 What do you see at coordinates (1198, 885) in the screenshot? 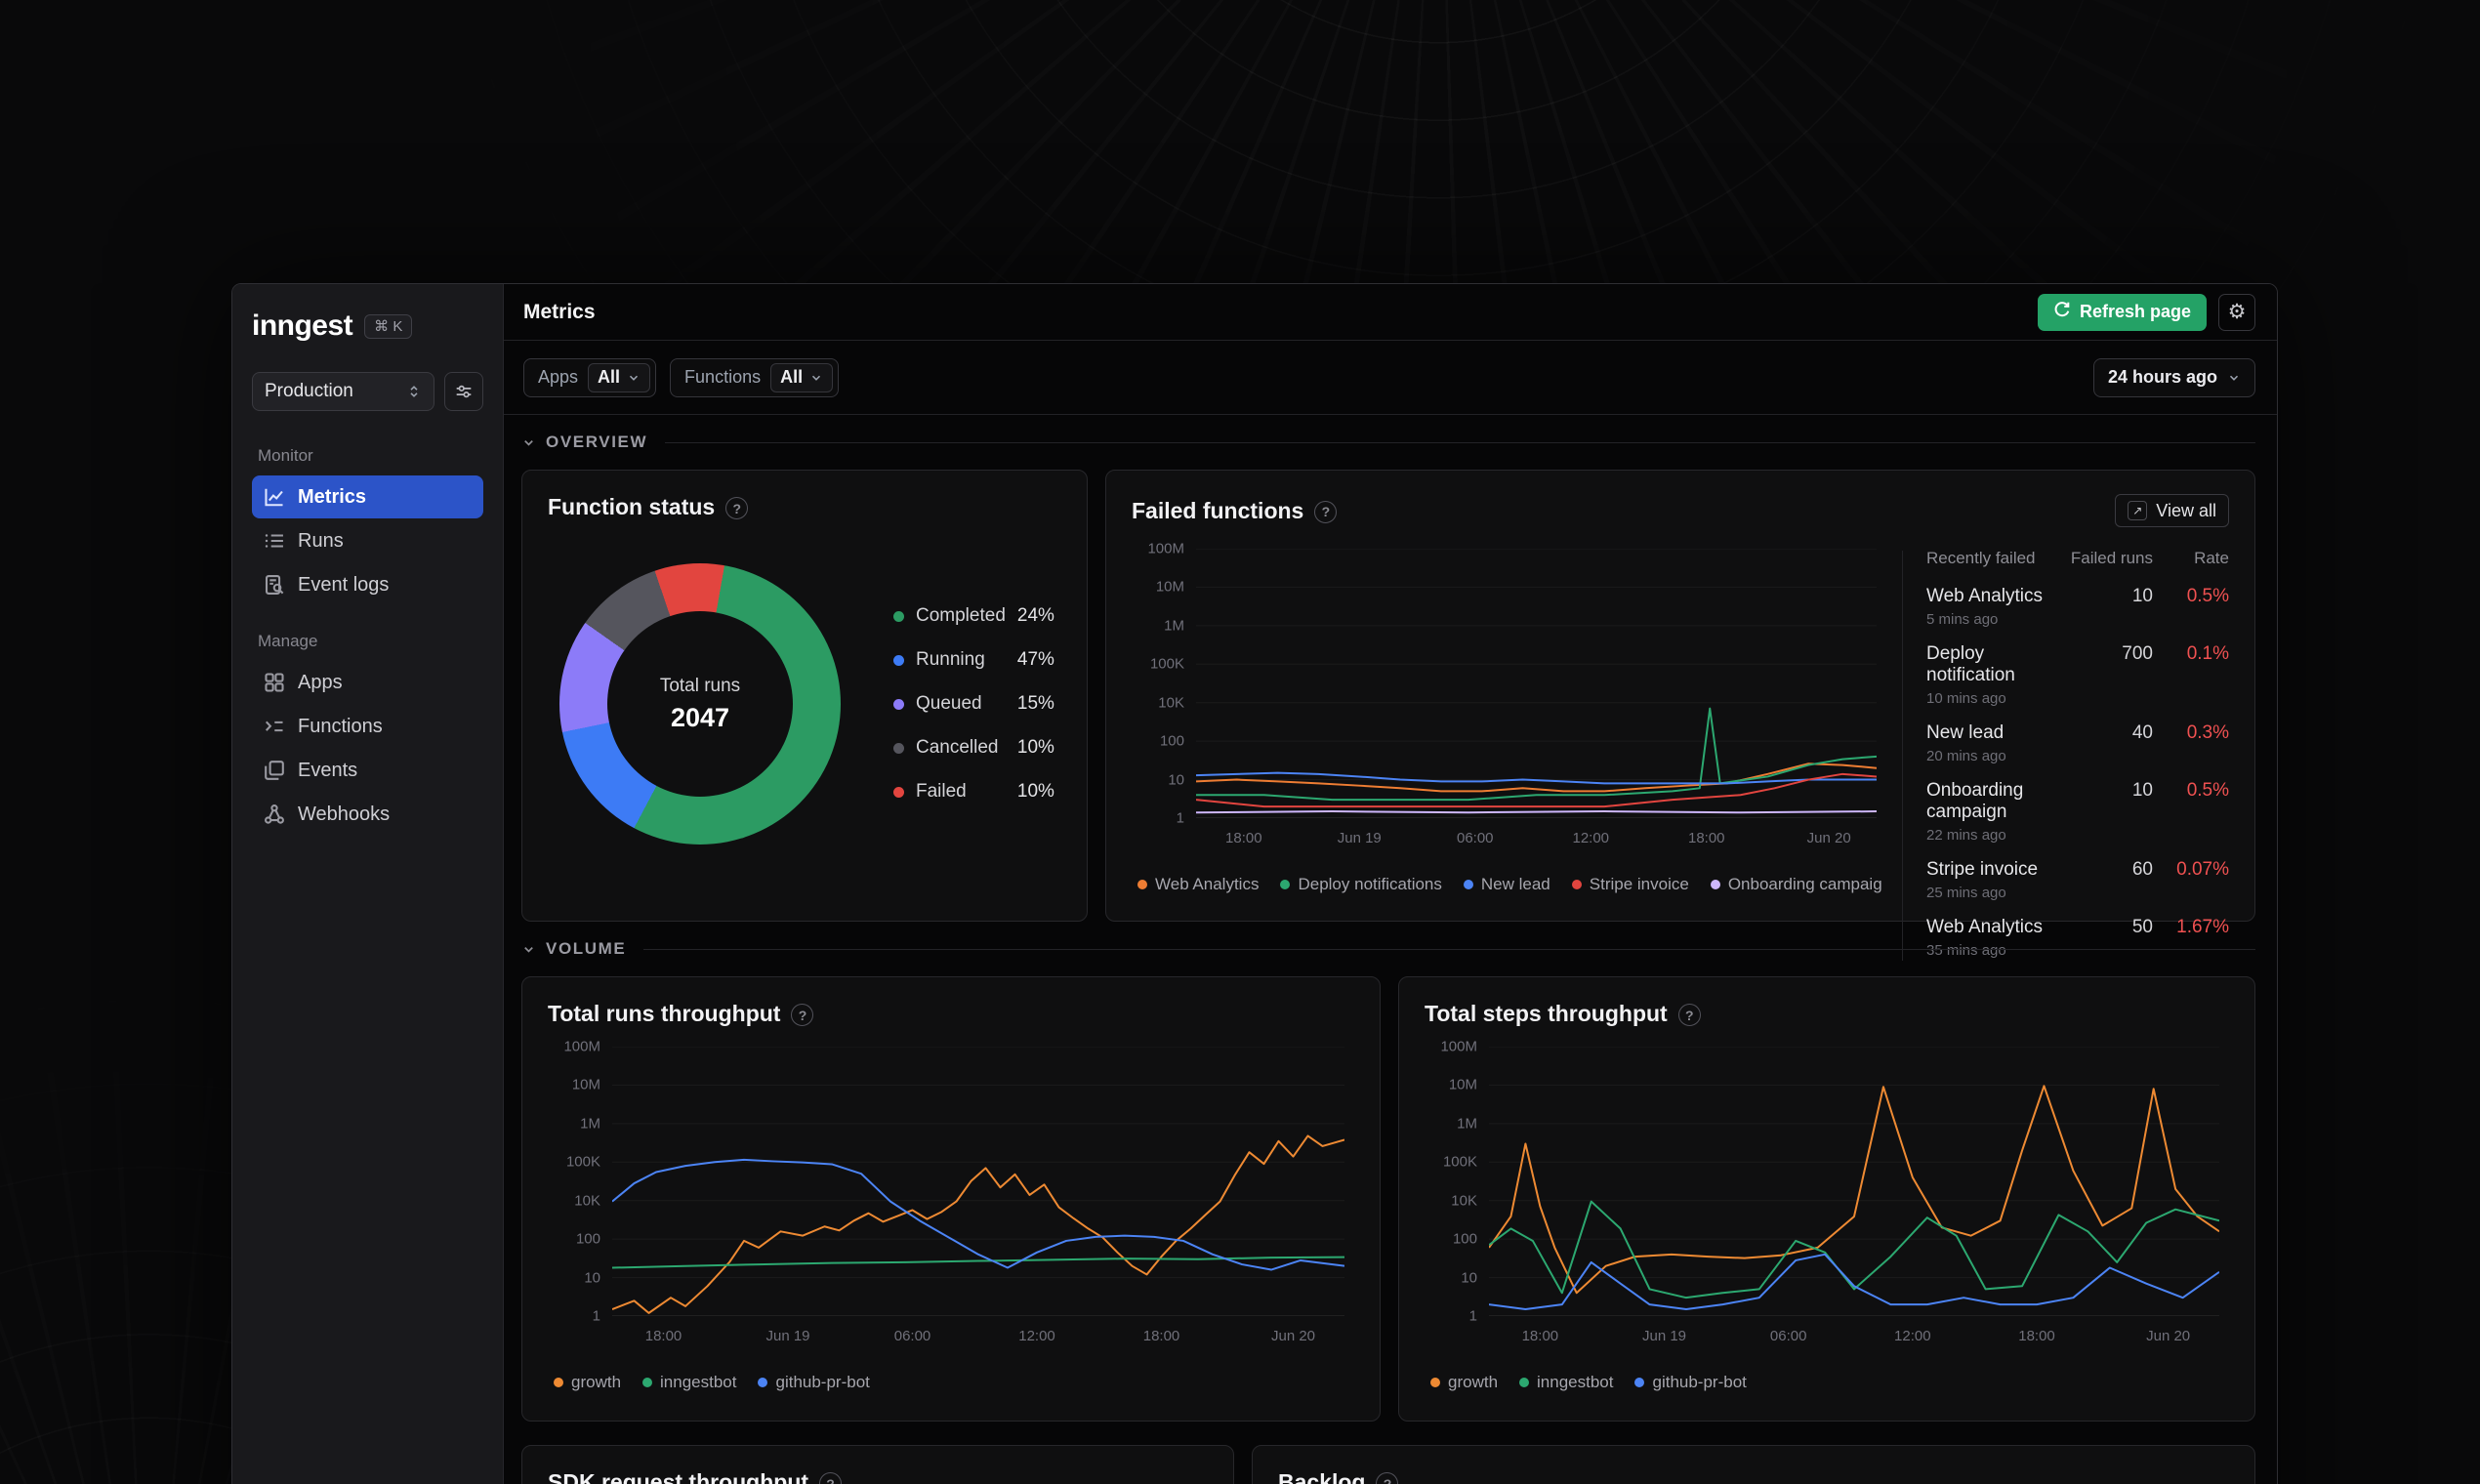
I see `legend-item-web-analytics: Web Analytics` at bounding box center [1198, 885].